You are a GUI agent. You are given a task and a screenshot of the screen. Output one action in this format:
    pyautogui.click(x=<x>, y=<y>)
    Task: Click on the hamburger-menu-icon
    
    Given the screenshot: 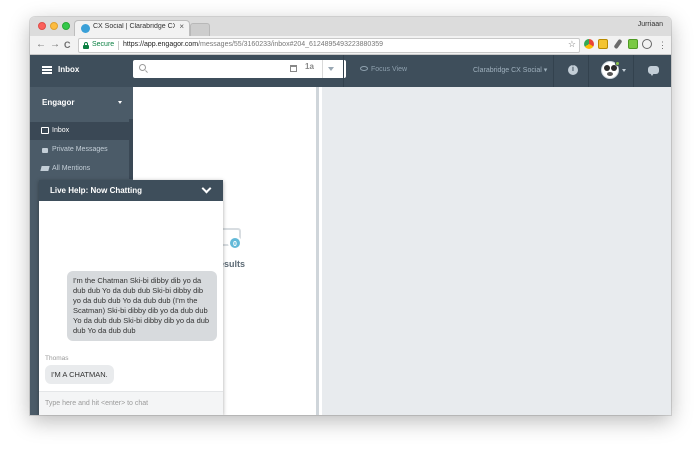 What is the action you would take?
    pyautogui.click(x=47, y=70)
    